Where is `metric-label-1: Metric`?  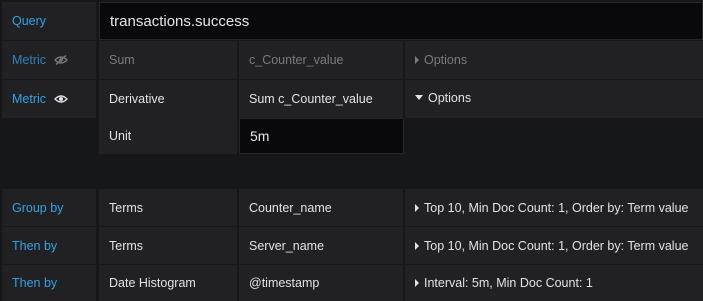 metric-label-1: Metric is located at coordinates (49, 60).